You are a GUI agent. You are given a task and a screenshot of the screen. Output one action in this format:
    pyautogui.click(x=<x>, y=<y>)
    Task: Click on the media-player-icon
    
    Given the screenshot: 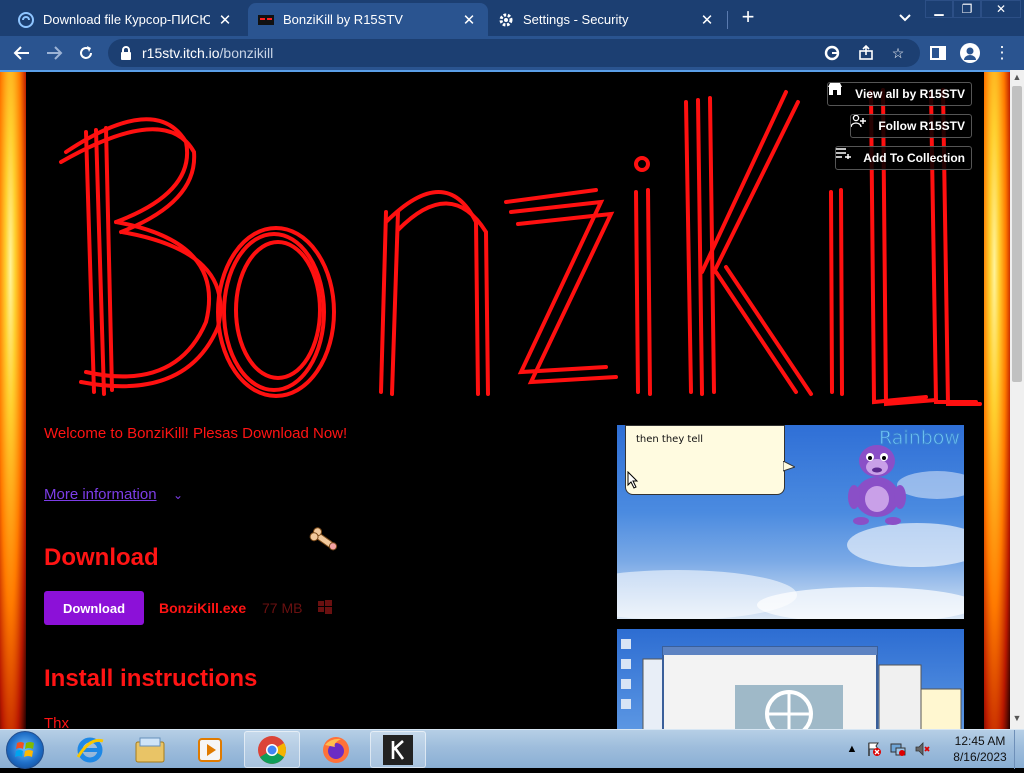 What is the action you would take?
    pyautogui.click(x=210, y=749)
    